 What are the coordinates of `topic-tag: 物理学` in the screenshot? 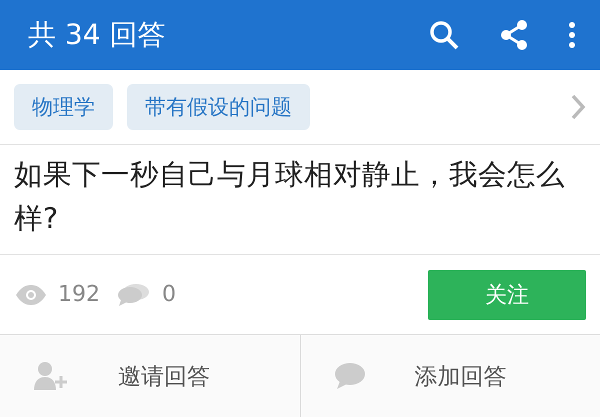 It's located at (63, 107).